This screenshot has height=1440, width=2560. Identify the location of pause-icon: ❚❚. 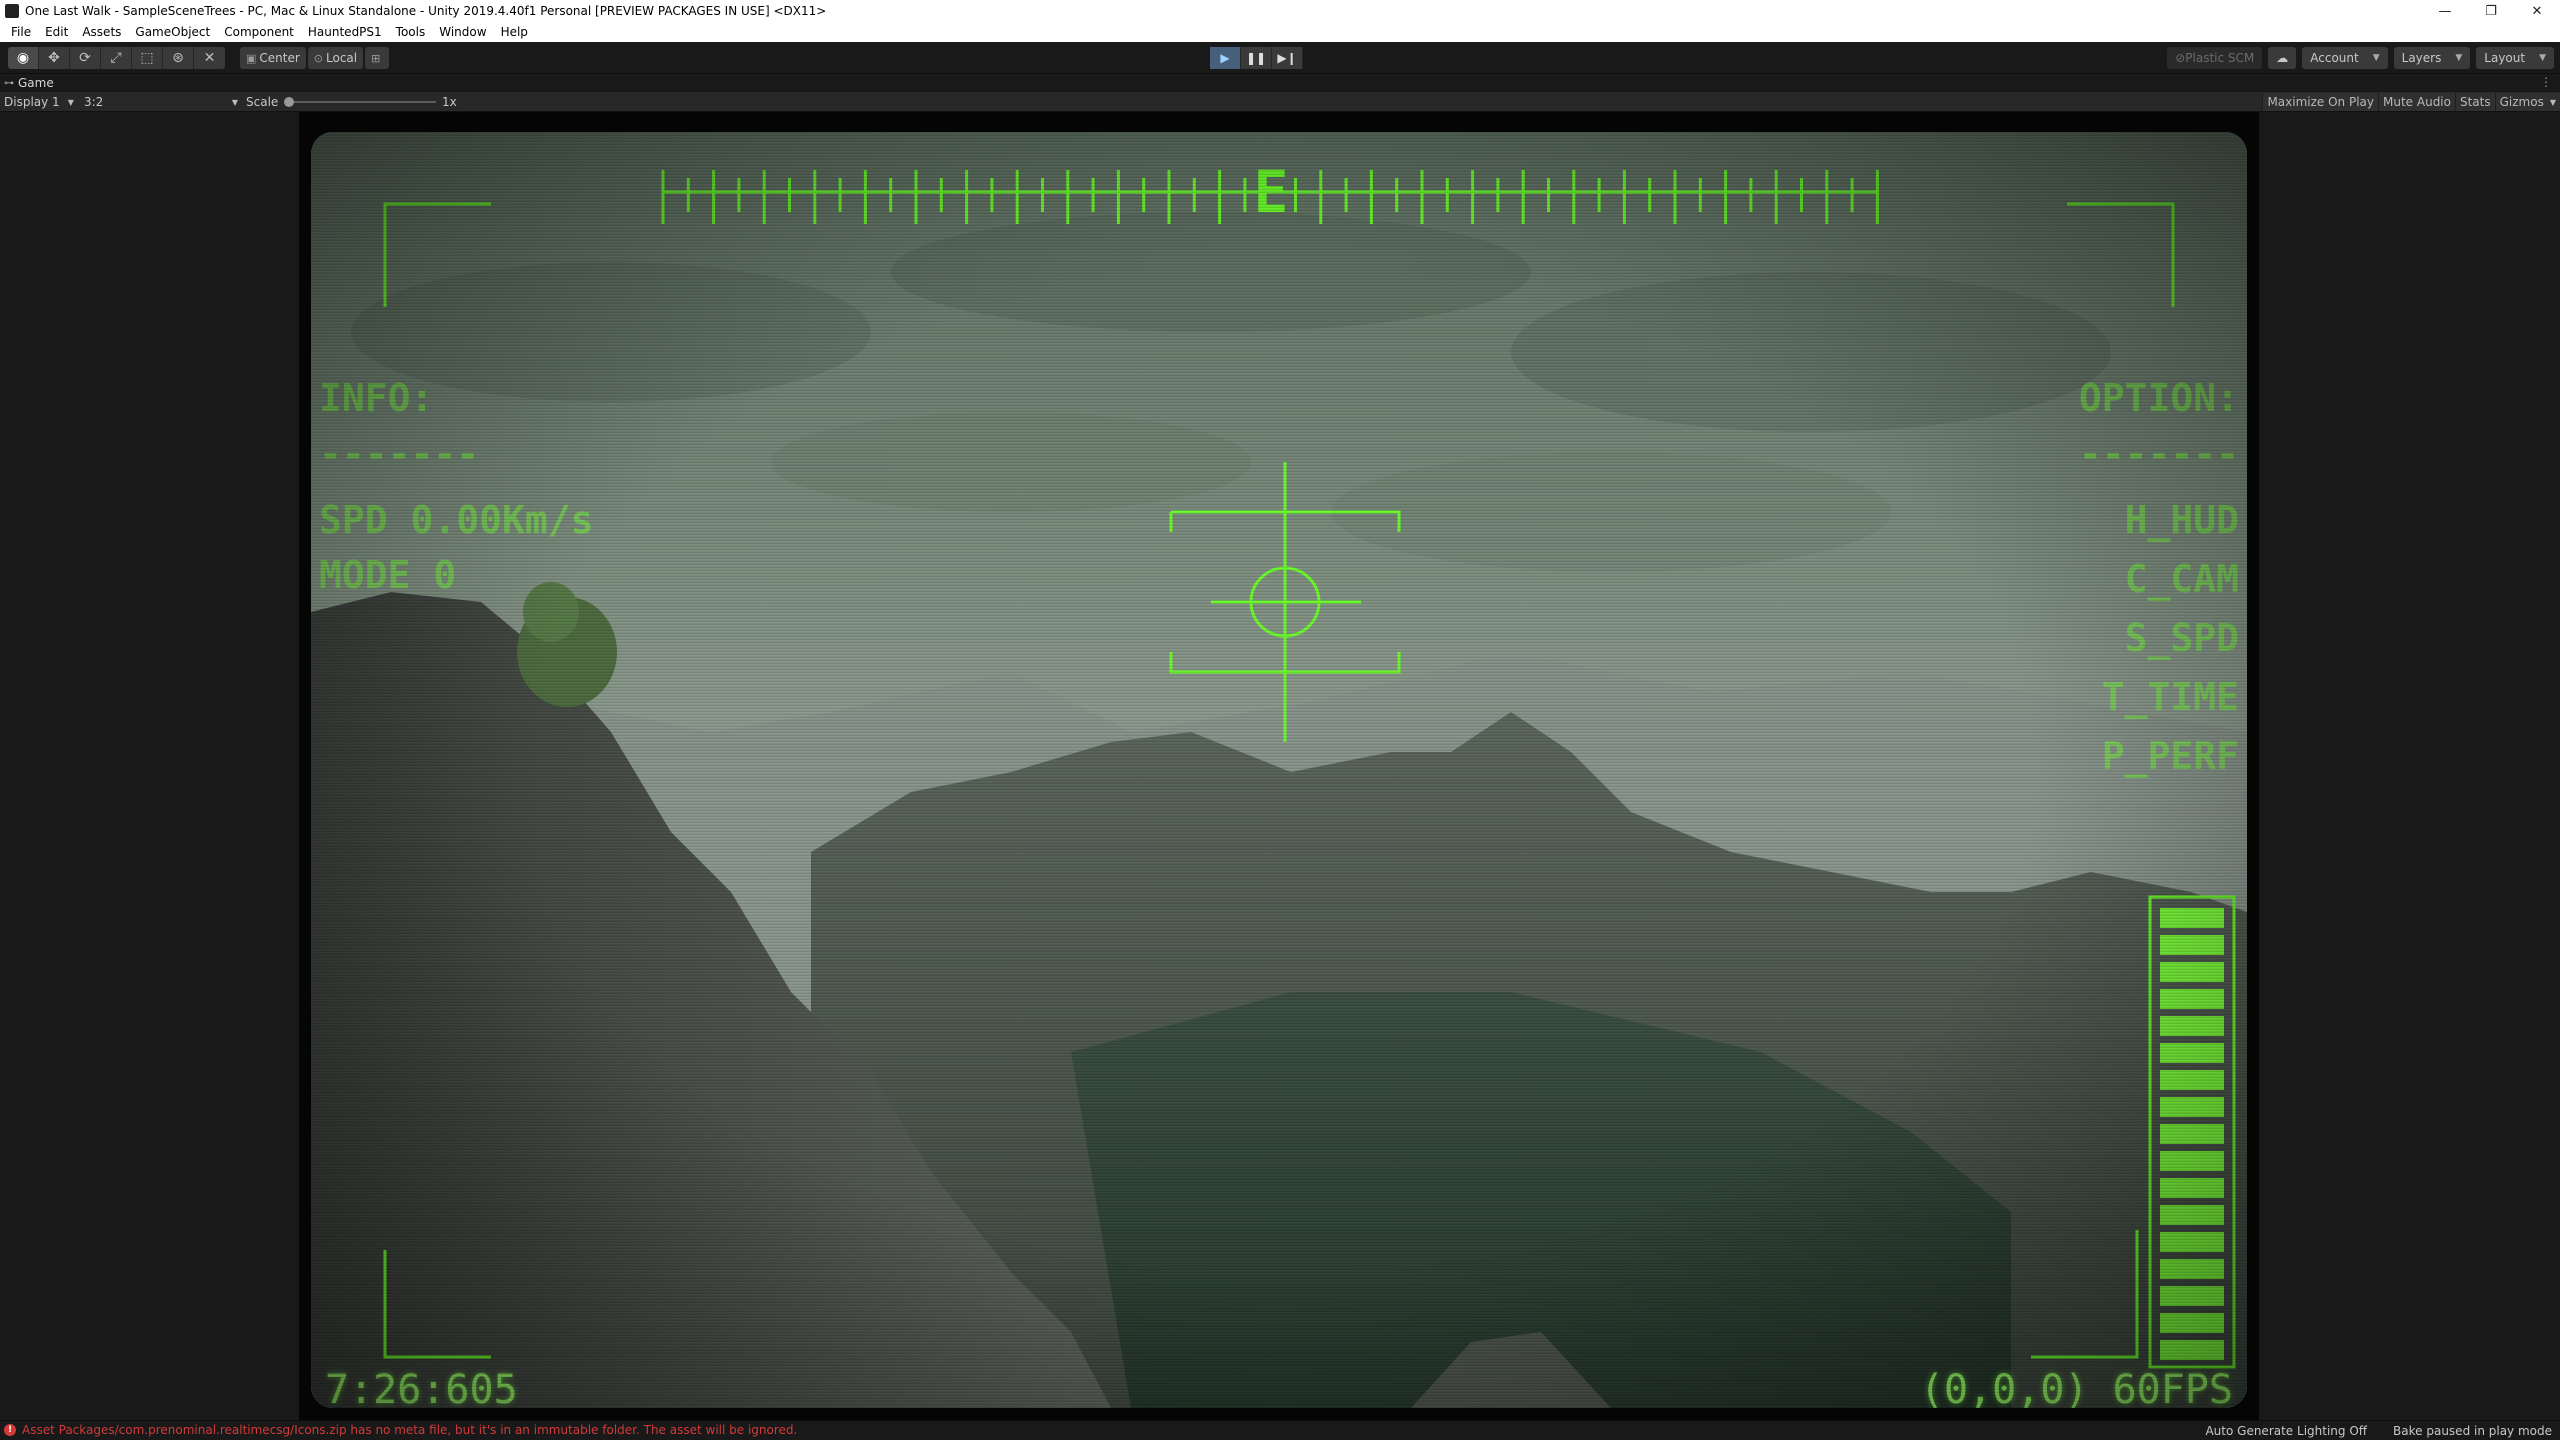
(1256, 58).